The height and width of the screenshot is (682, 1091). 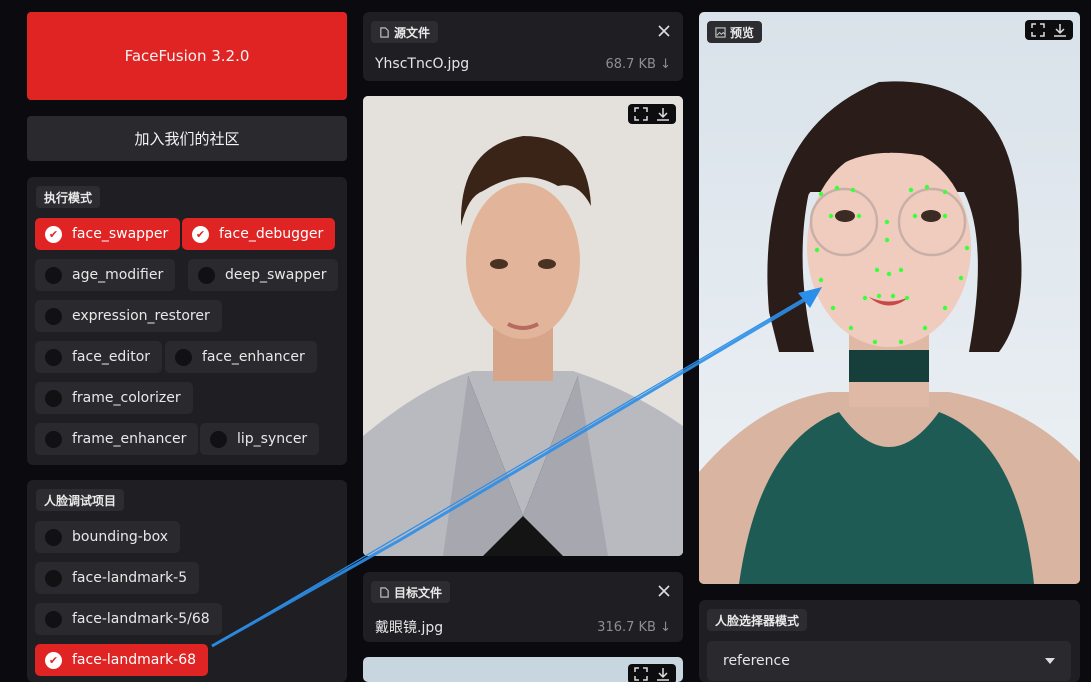 What do you see at coordinates (134, 660) in the screenshot?
I see `debugger-checkbox-label: face-landmark-68` at bounding box center [134, 660].